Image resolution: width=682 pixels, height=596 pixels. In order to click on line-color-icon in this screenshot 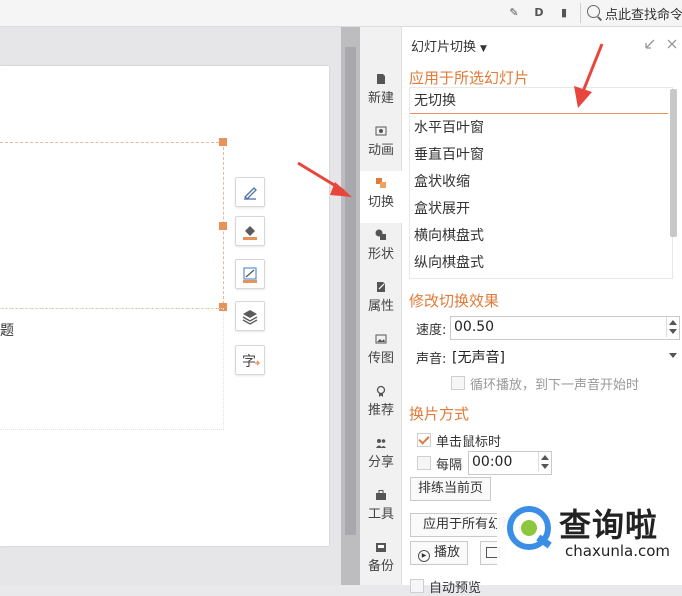, I will do `click(250, 275)`.